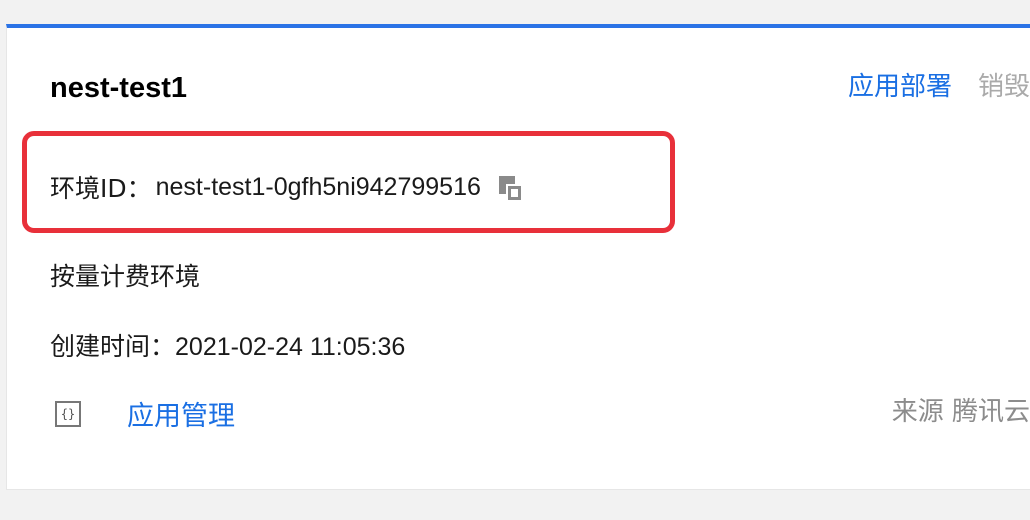 This screenshot has width=1030, height=520. Describe the element at coordinates (113, 346) in the screenshot. I see `created-time-label: 创建时间：` at that location.